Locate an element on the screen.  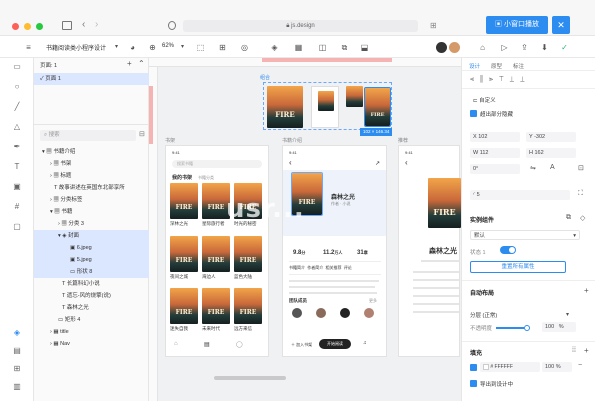
goto-main-icon: ◇ is located at coordinates (582, 218).